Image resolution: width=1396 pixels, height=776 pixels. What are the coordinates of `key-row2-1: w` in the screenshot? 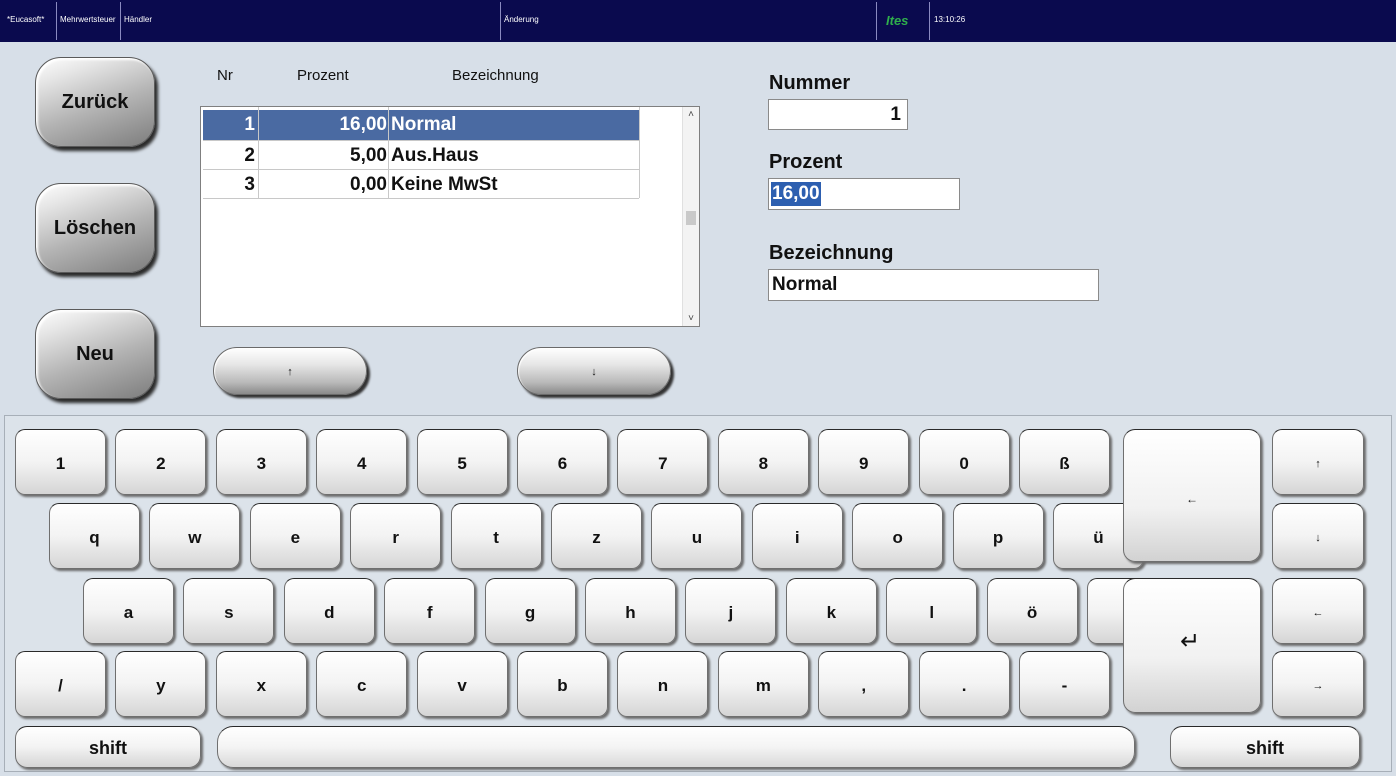 It's located at (195, 536).